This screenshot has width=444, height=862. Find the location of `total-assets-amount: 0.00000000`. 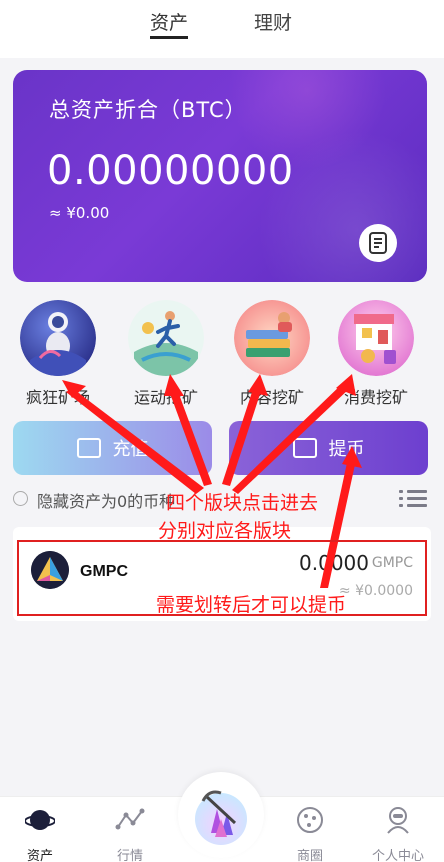

total-assets-amount: 0.00000000 is located at coordinates (170, 171).